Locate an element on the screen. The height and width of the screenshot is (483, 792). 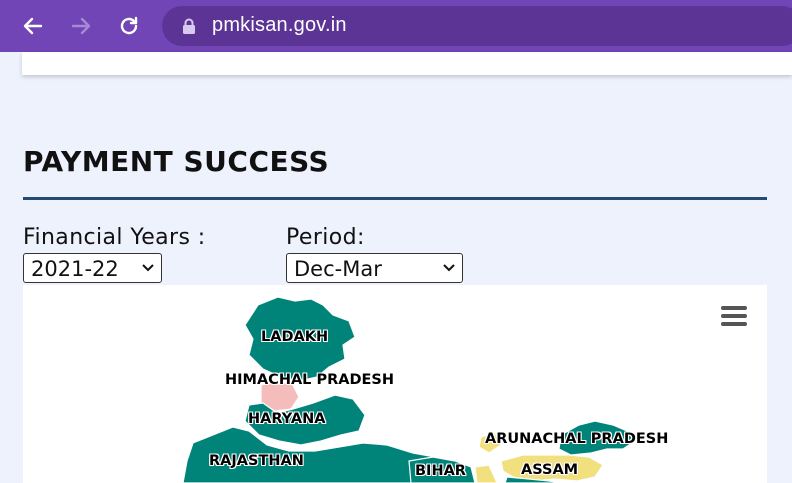
browser-toolbar: pmkisan.gov.in is located at coordinates (396, 26).